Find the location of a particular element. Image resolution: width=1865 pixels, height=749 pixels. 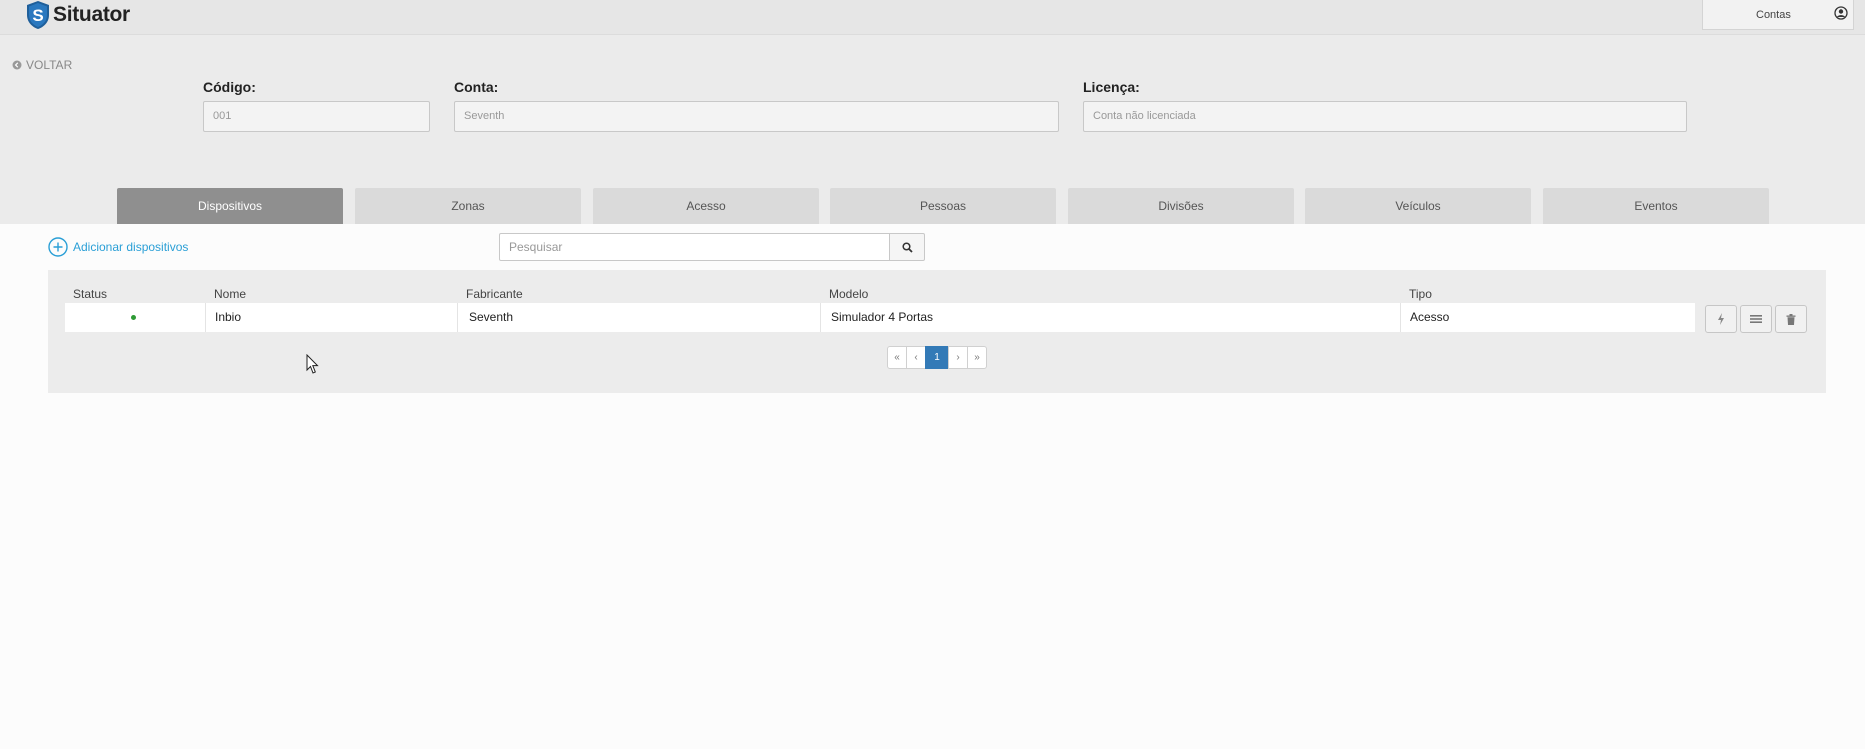

page-first-button: « is located at coordinates (897, 357).